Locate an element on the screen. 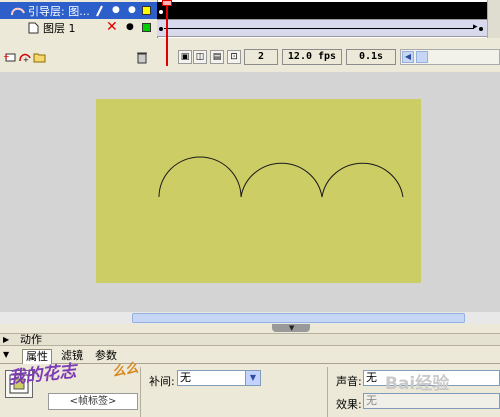  expand-arrow-icon: ▶ is located at coordinates (6, 340).